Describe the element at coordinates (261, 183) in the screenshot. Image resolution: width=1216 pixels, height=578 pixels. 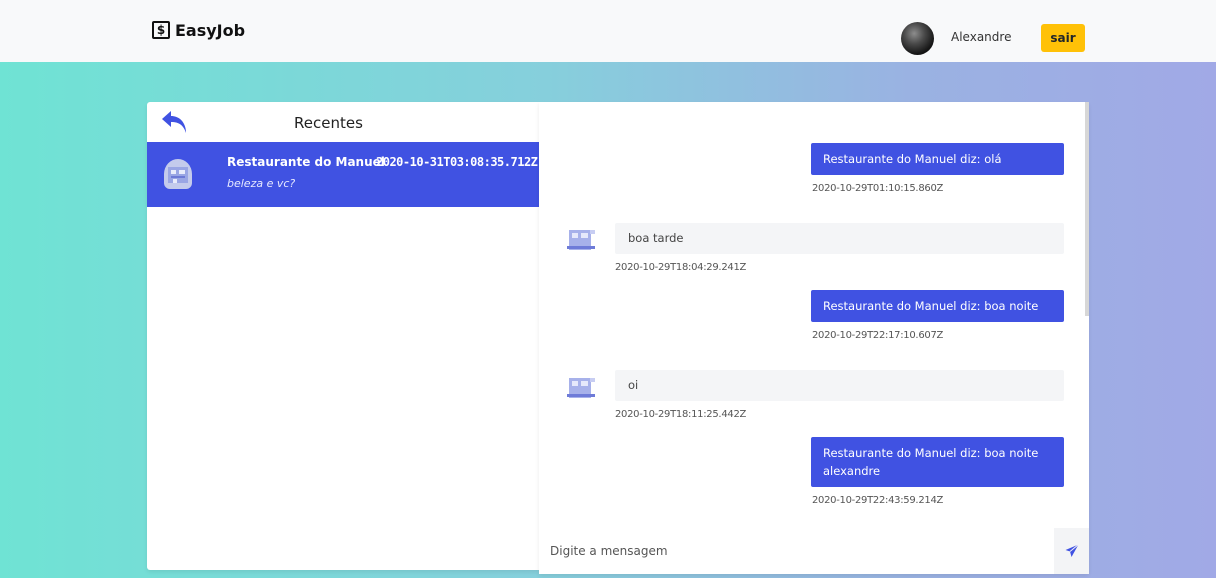
I see `contact-last-message: beleza e vc?` at that location.